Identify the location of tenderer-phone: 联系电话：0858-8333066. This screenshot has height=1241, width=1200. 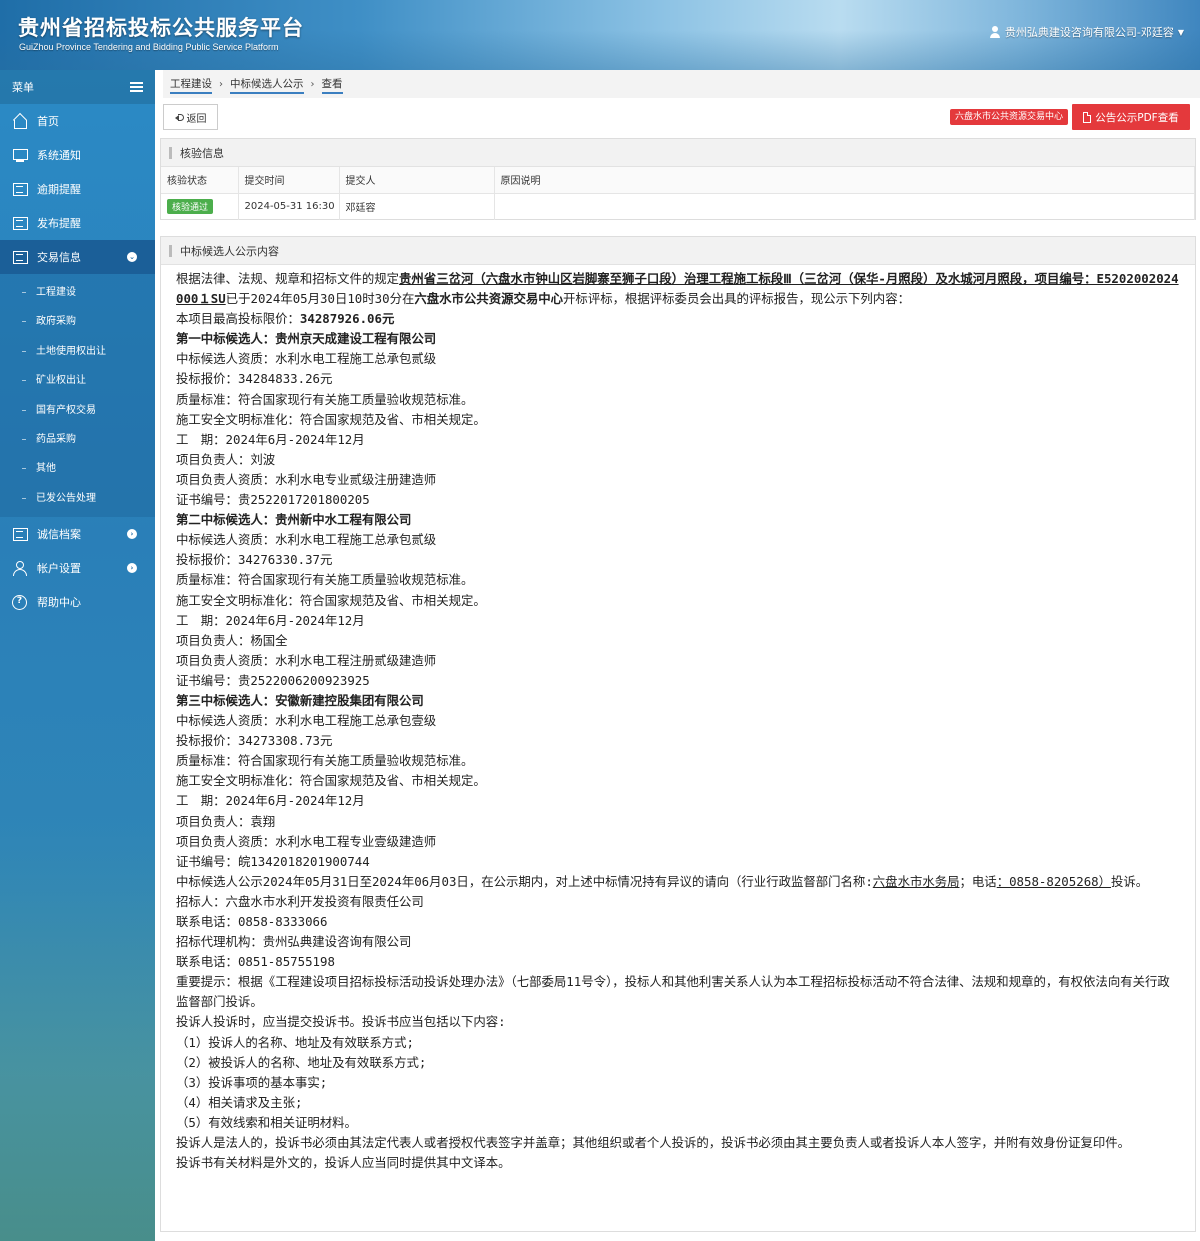
(252, 921).